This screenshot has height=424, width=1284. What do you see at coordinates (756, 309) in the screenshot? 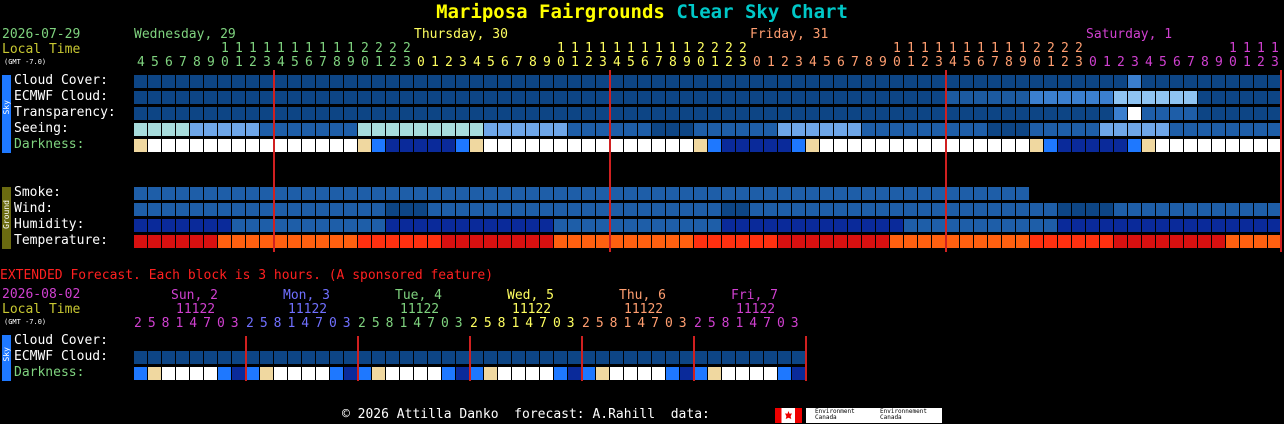
I see `extended-hour-tens: 11122` at bounding box center [756, 309].